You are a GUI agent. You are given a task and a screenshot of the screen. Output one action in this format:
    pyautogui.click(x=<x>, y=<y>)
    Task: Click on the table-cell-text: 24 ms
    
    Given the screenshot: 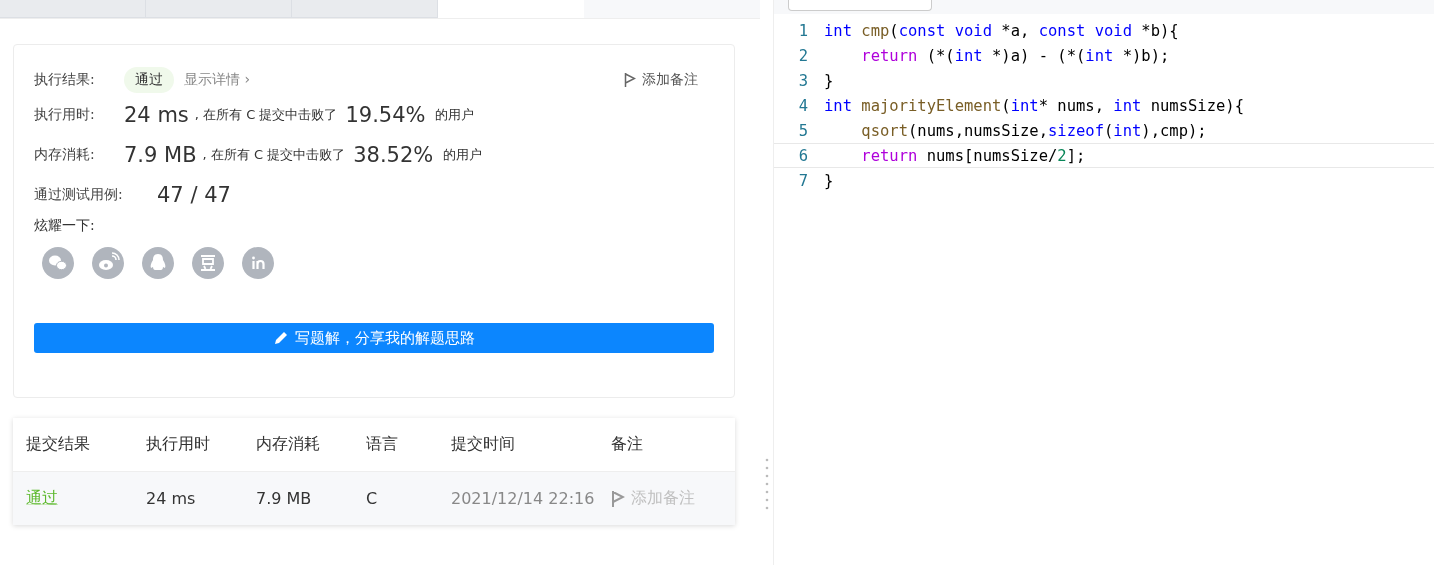 What is the action you would take?
    pyautogui.click(x=171, y=498)
    